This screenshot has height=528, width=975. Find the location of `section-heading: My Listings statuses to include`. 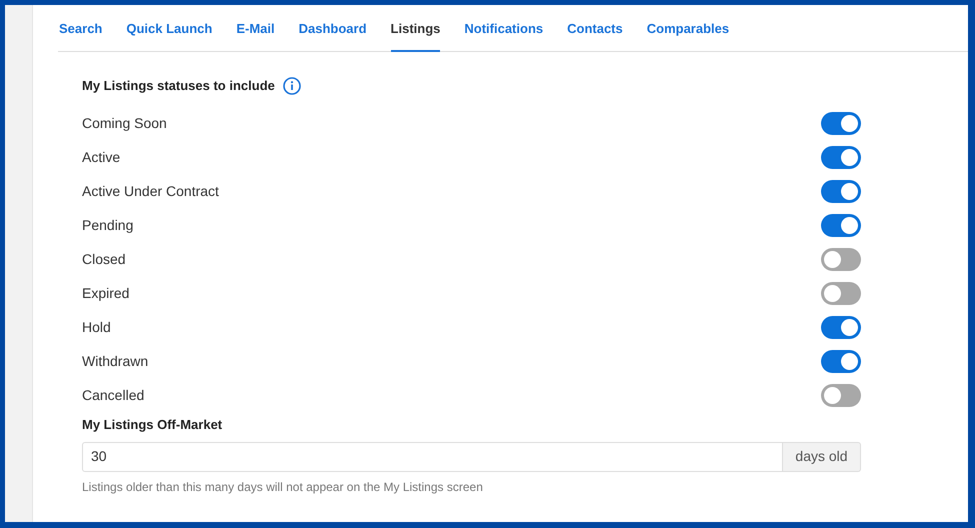

section-heading: My Listings statuses to include is located at coordinates (178, 86).